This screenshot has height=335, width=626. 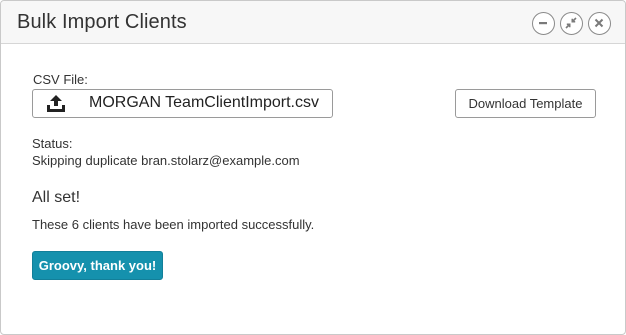 I want to click on csv-file-input: MORGAN TeamClientImport.csv, so click(x=182, y=103).